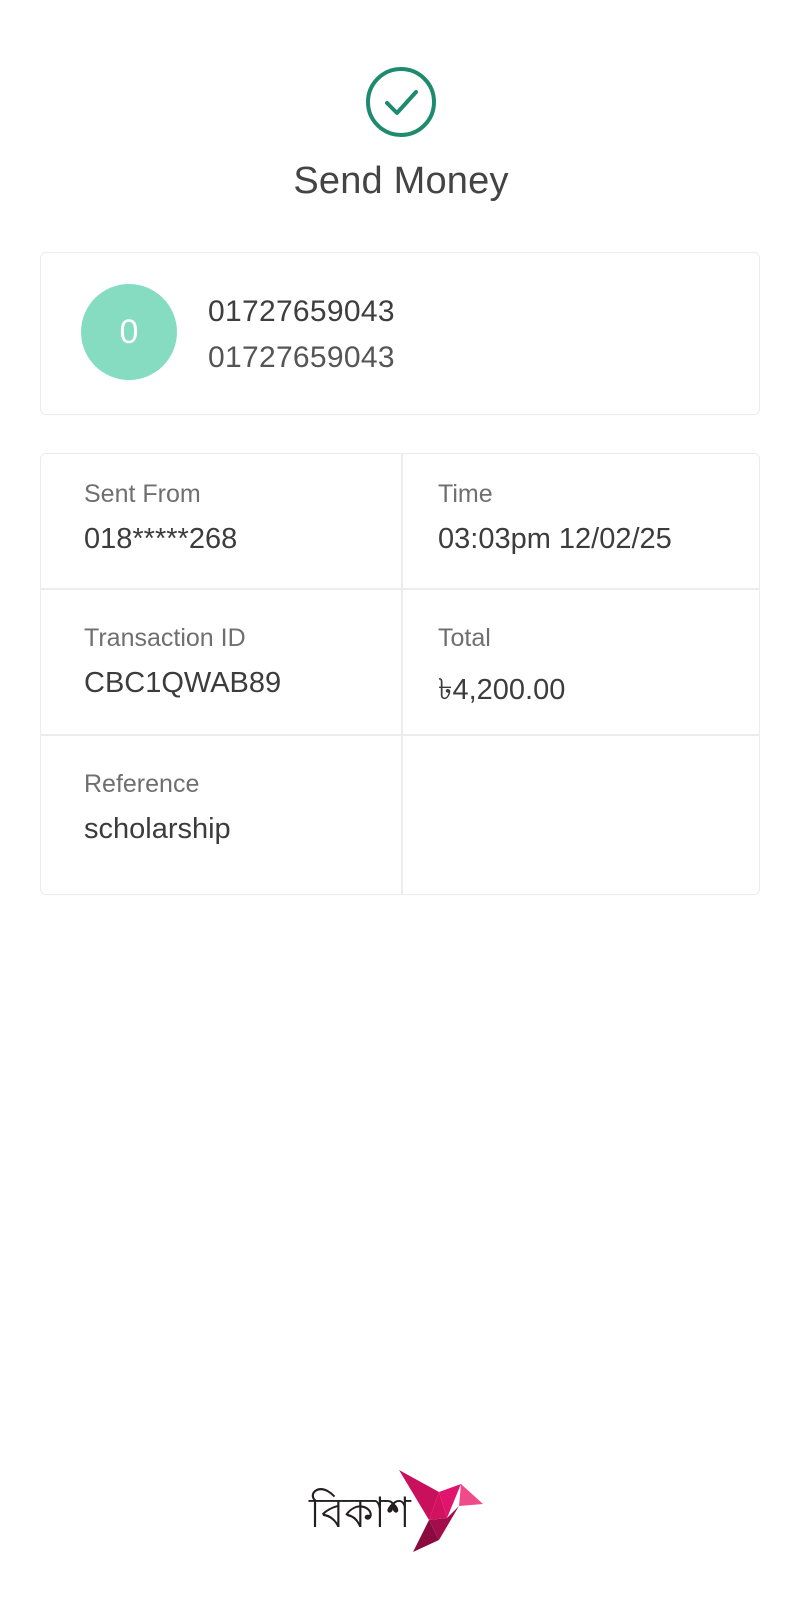 This screenshot has width=802, height=1600. What do you see at coordinates (157, 829) in the screenshot?
I see `reference-value: scholarship` at bounding box center [157, 829].